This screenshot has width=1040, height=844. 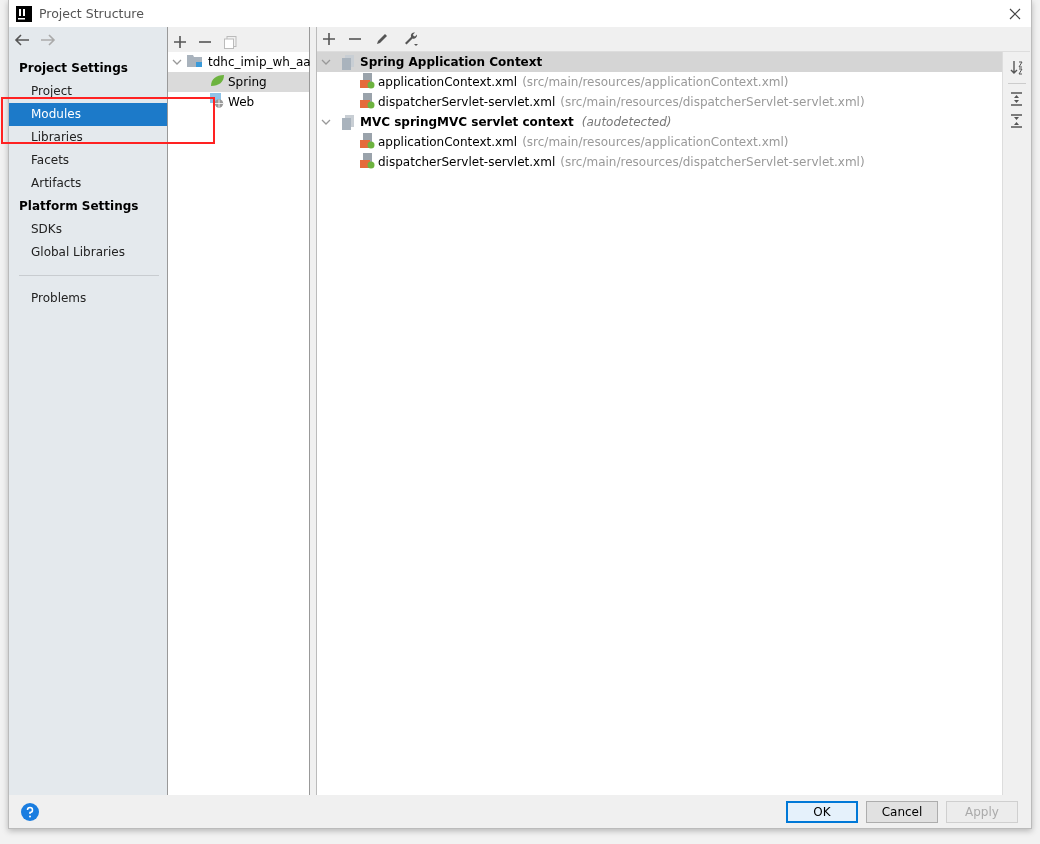 What do you see at coordinates (88, 91) in the screenshot?
I see `sidebar-item: Project` at bounding box center [88, 91].